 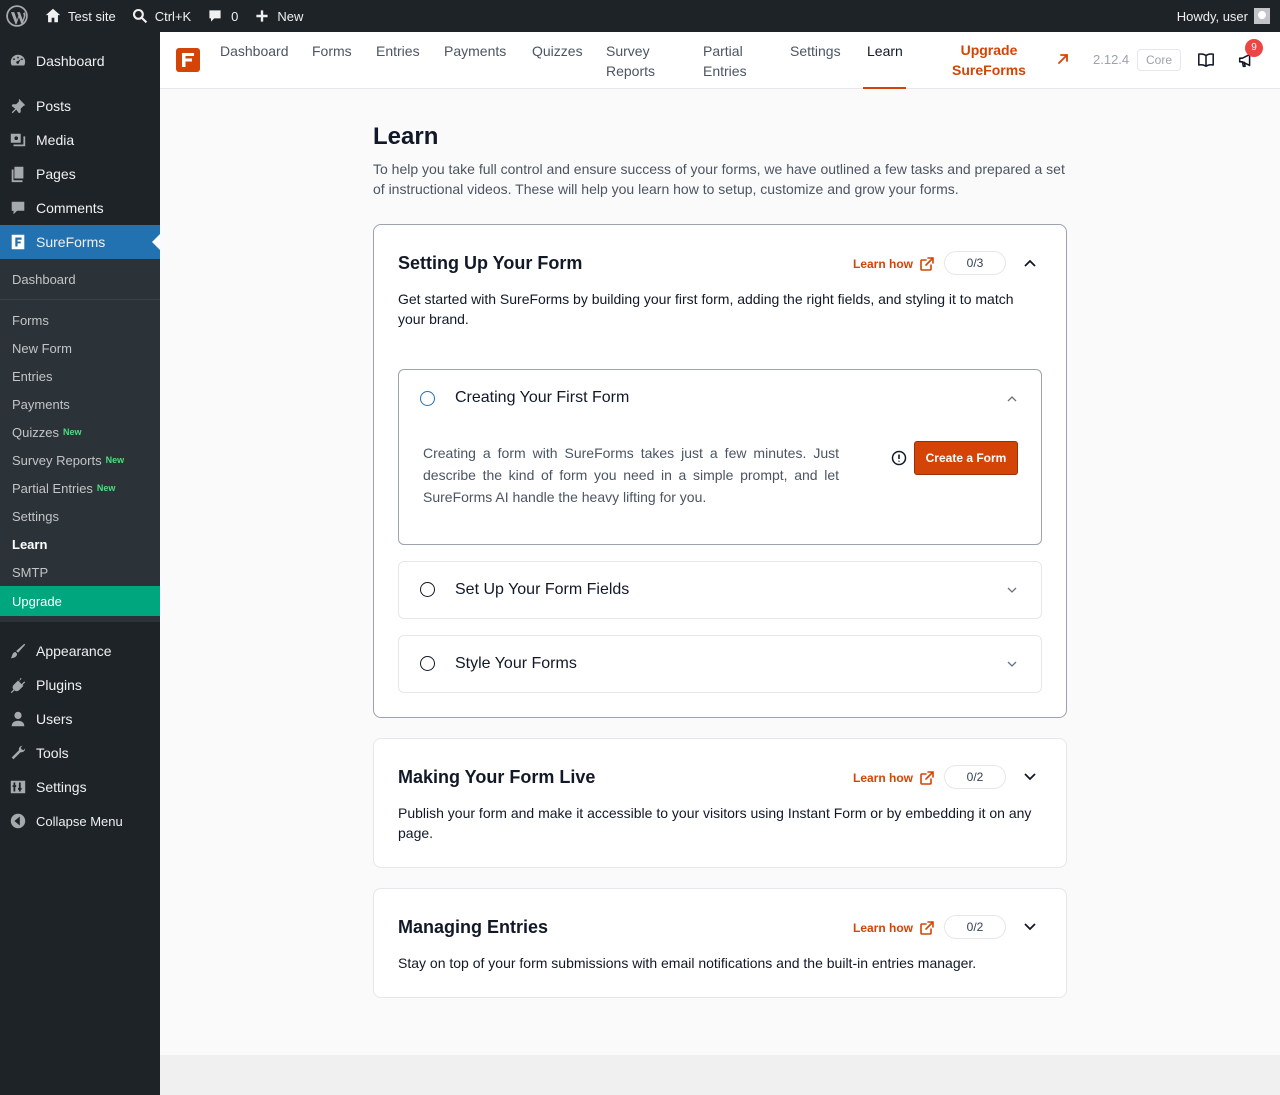 What do you see at coordinates (542, 398) in the screenshot?
I see `step-title: Creating Your First Form` at bounding box center [542, 398].